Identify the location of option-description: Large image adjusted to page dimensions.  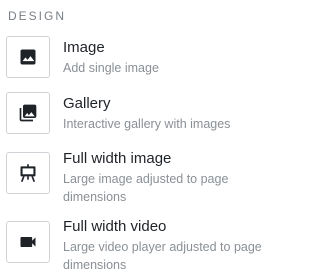
(146, 188).